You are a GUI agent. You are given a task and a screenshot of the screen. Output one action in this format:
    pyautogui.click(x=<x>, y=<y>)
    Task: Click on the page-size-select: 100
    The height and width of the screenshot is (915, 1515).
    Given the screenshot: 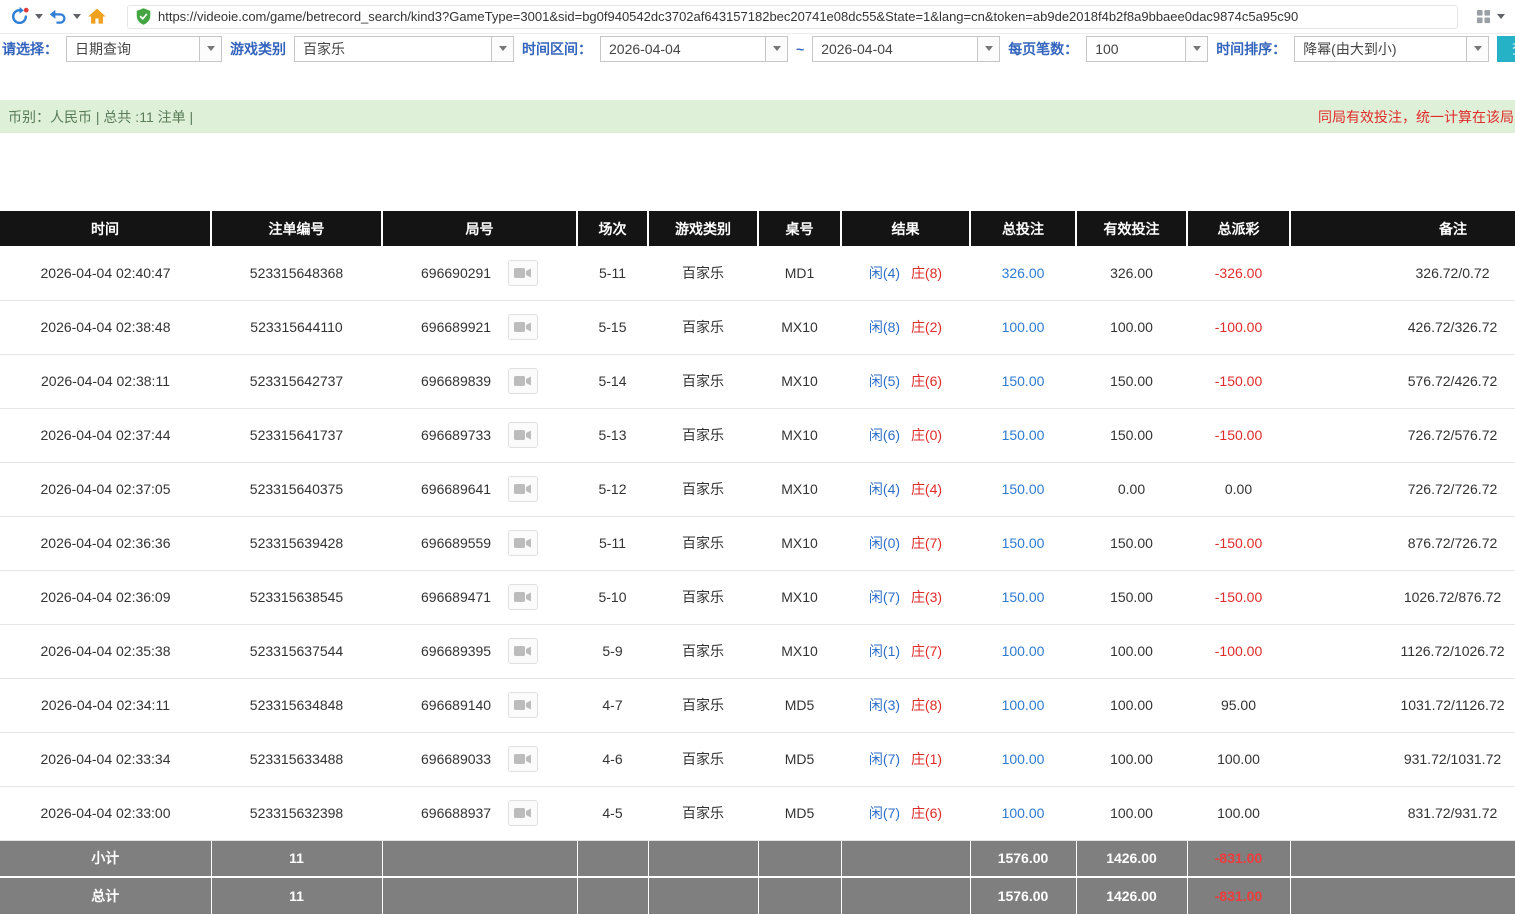 What is the action you would take?
    pyautogui.click(x=1147, y=48)
    